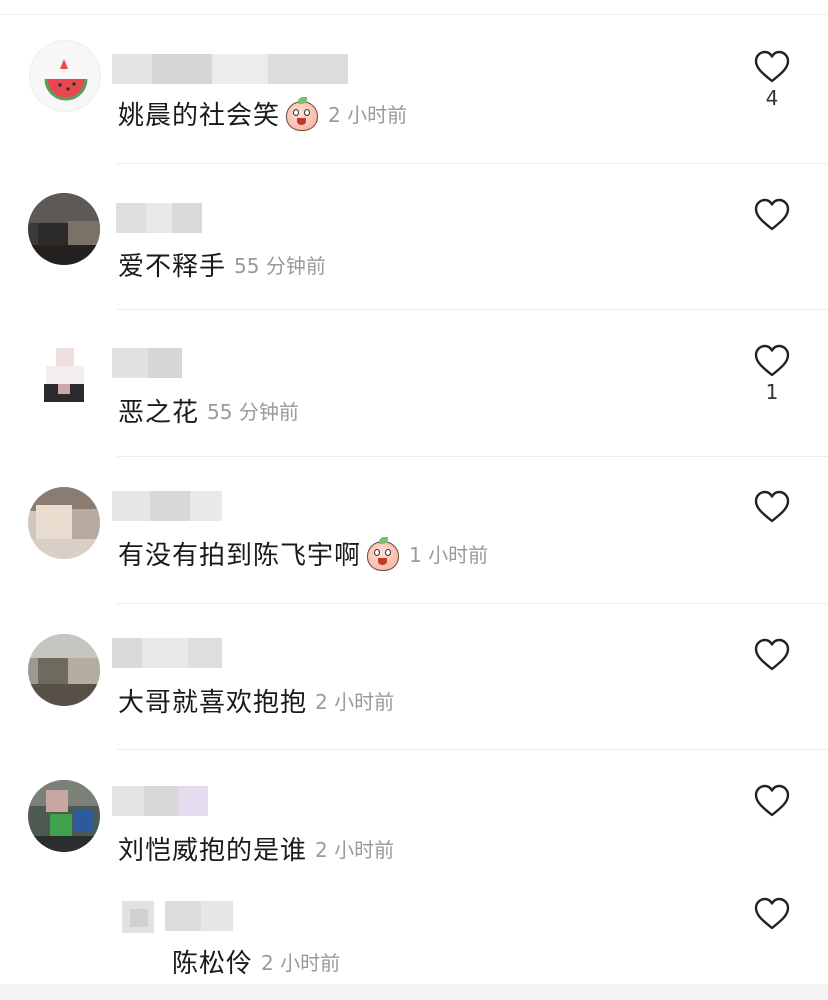  I want to click on comment-text: 姚晨的社会笑, so click(199, 116).